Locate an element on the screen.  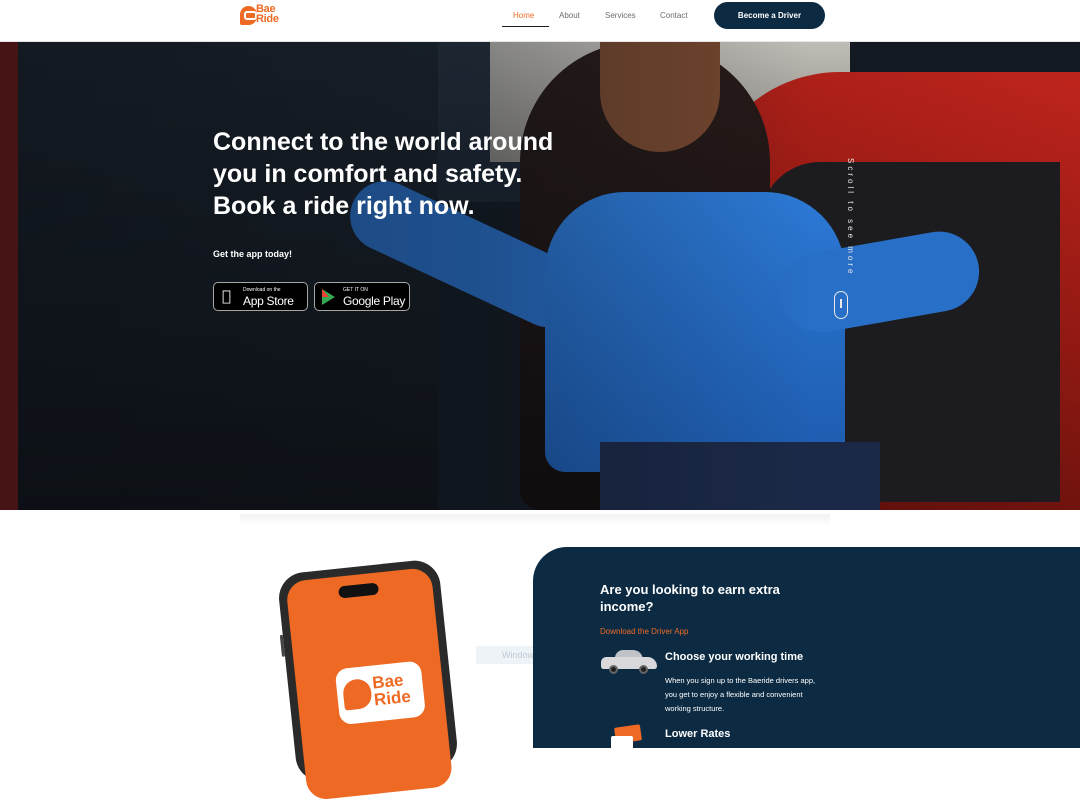
headline-line-3: Book a ride right now. is located at coordinates (344, 206).